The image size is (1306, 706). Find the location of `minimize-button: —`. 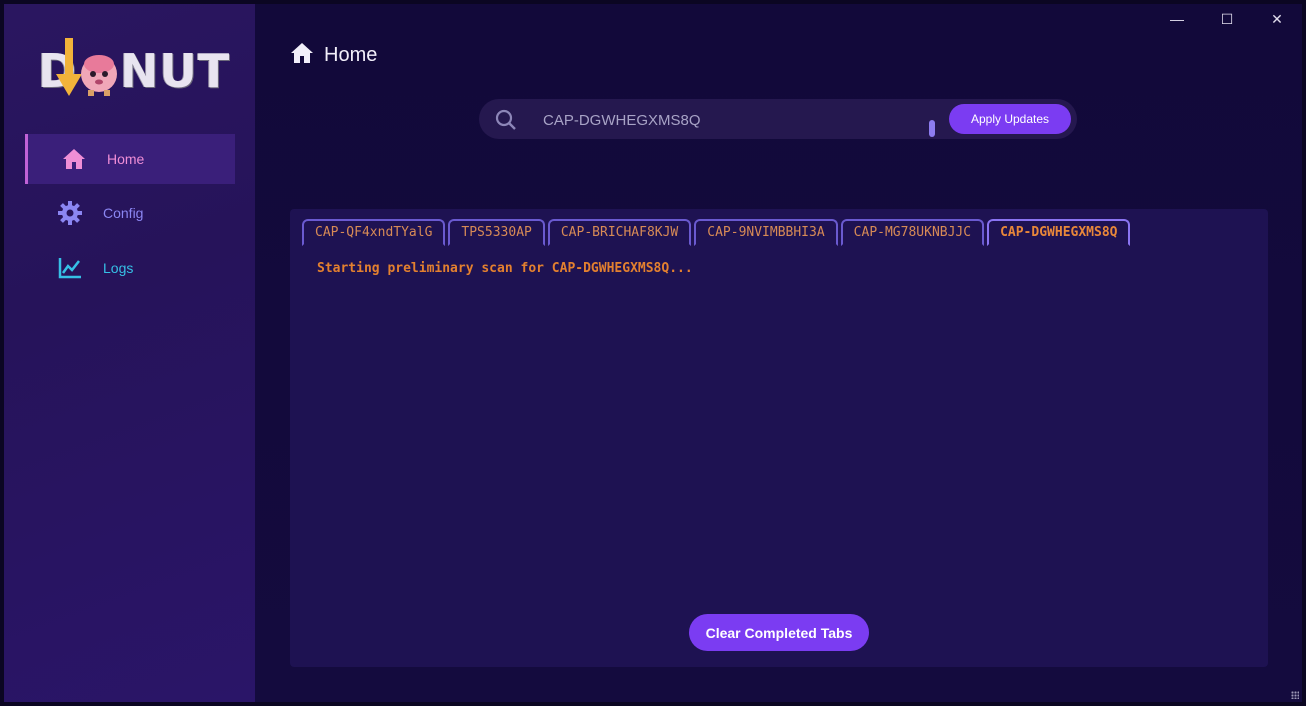

minimize-button: — is located at coordinates (1177, 19).